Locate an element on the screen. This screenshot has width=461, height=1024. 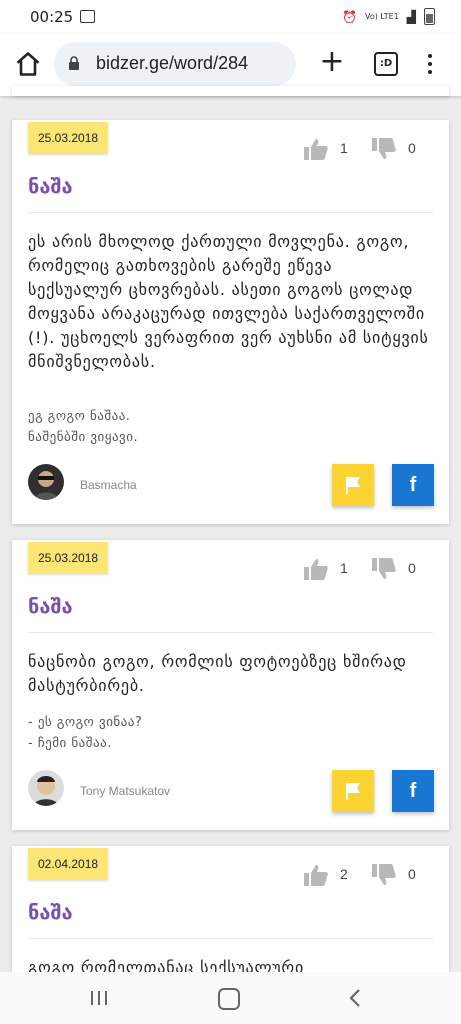
address-bar: bidzer.ge/word/284 is located at coordinates (175, 64).